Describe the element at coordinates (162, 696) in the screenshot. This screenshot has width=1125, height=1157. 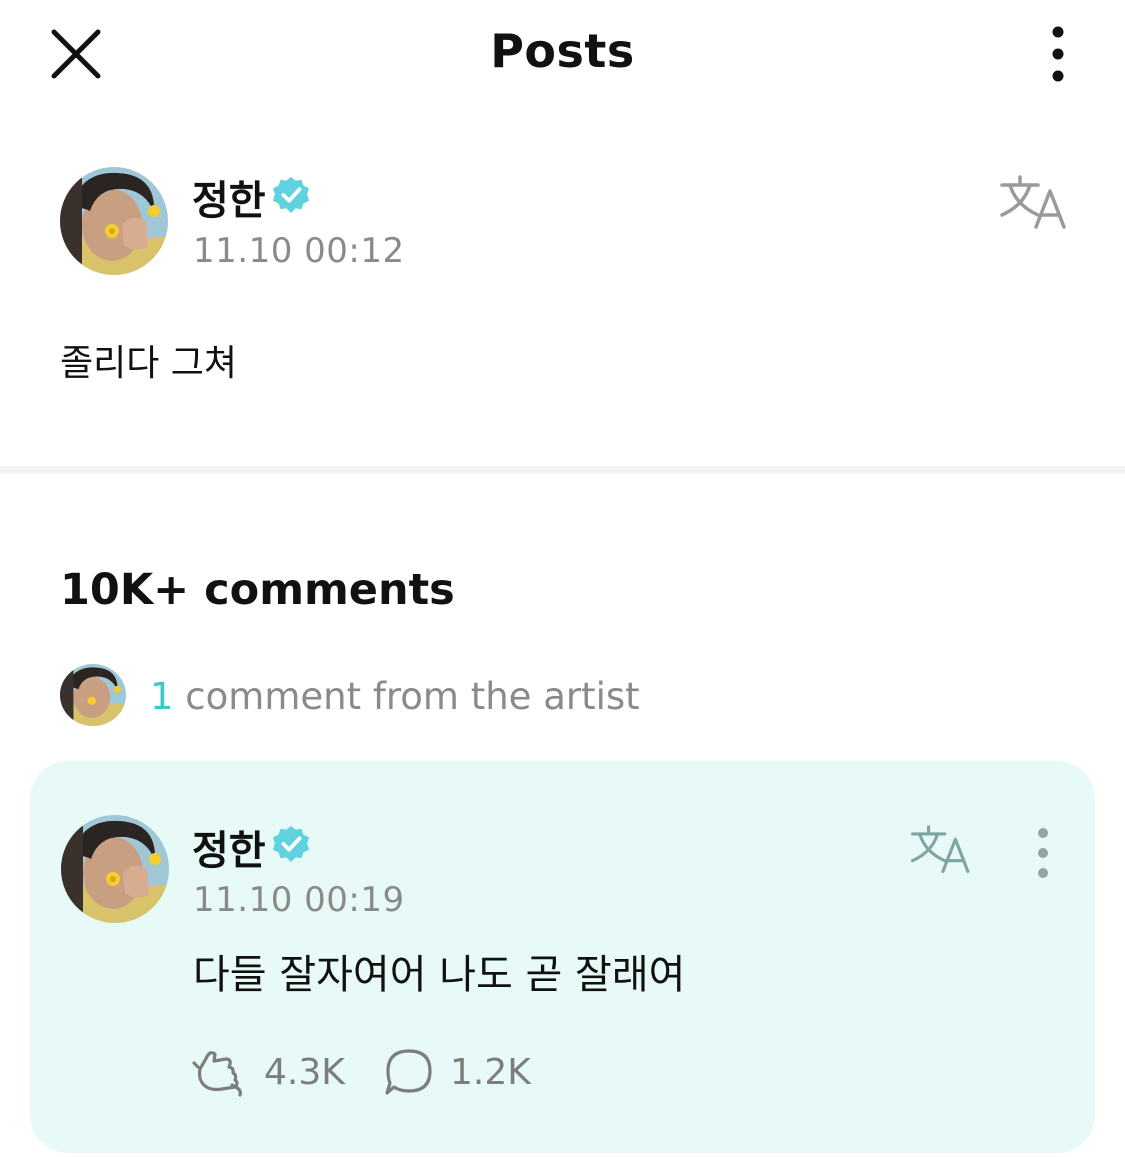
I see `artist-comment-count: 1` at that location.